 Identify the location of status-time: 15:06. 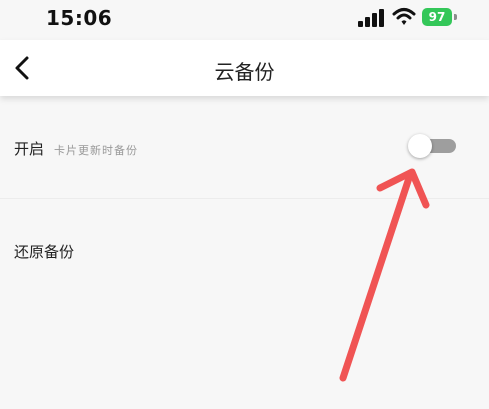
(79, 18).